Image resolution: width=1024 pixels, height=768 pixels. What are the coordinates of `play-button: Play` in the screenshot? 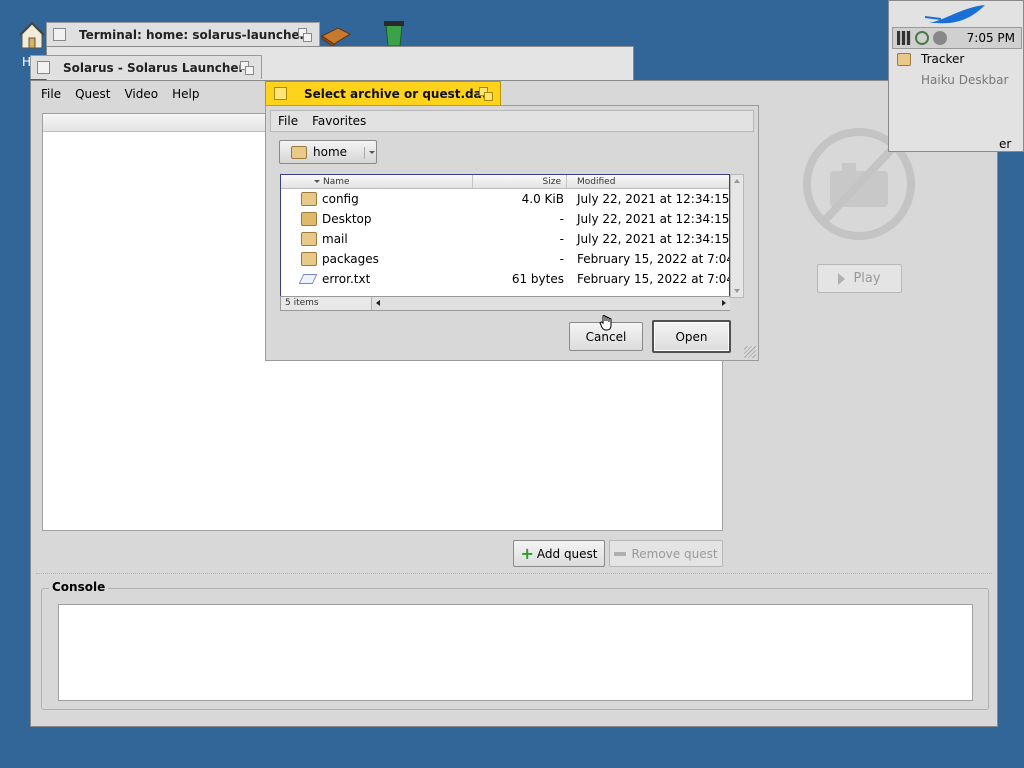 It's located at (859, 278).